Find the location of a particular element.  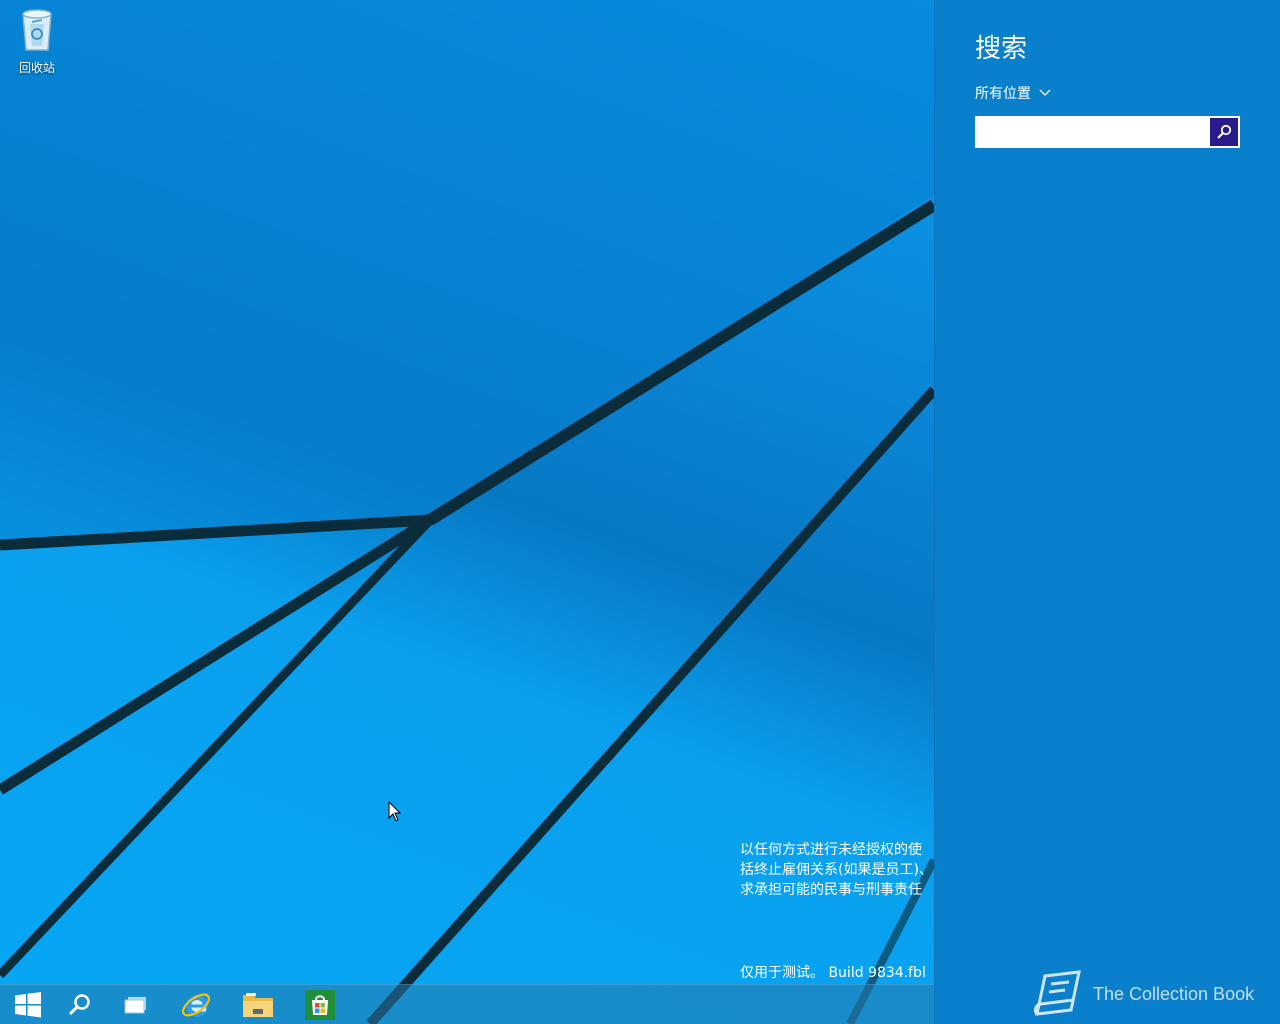

task-view-button is located at coordinates (136, 1004).